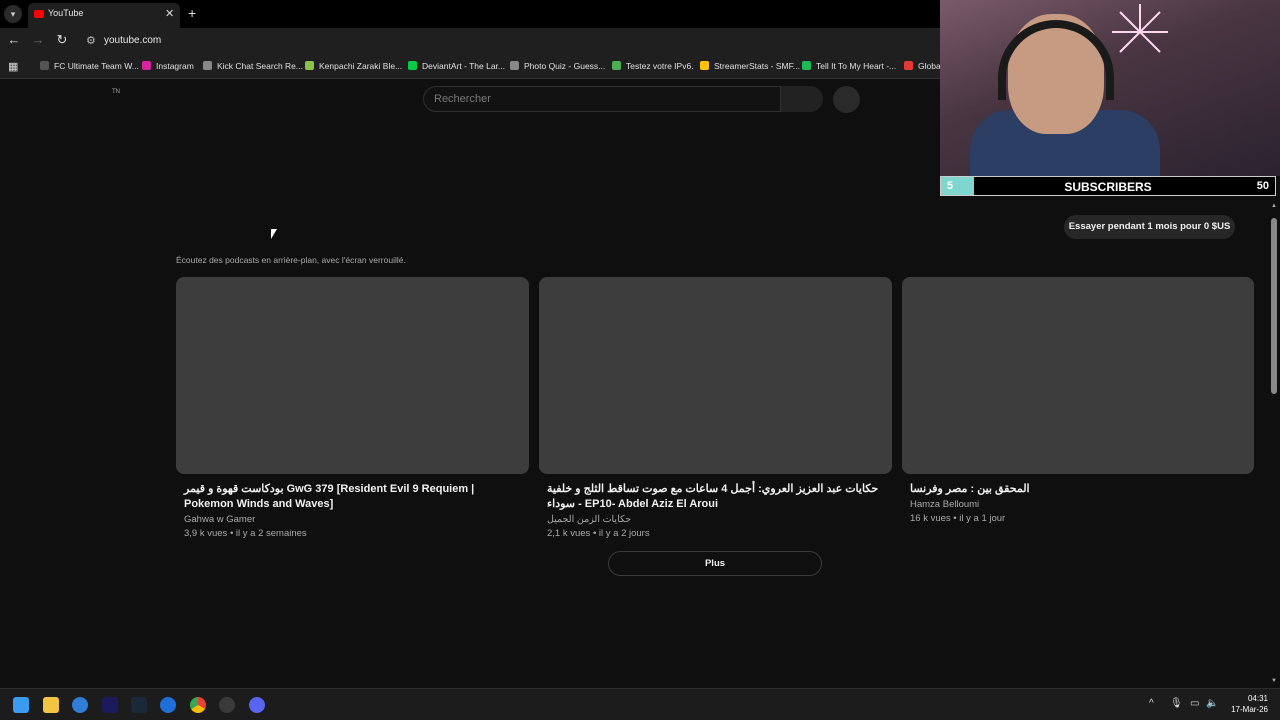  I want to click on tab-close-icon: ✕, so click(169, 13).